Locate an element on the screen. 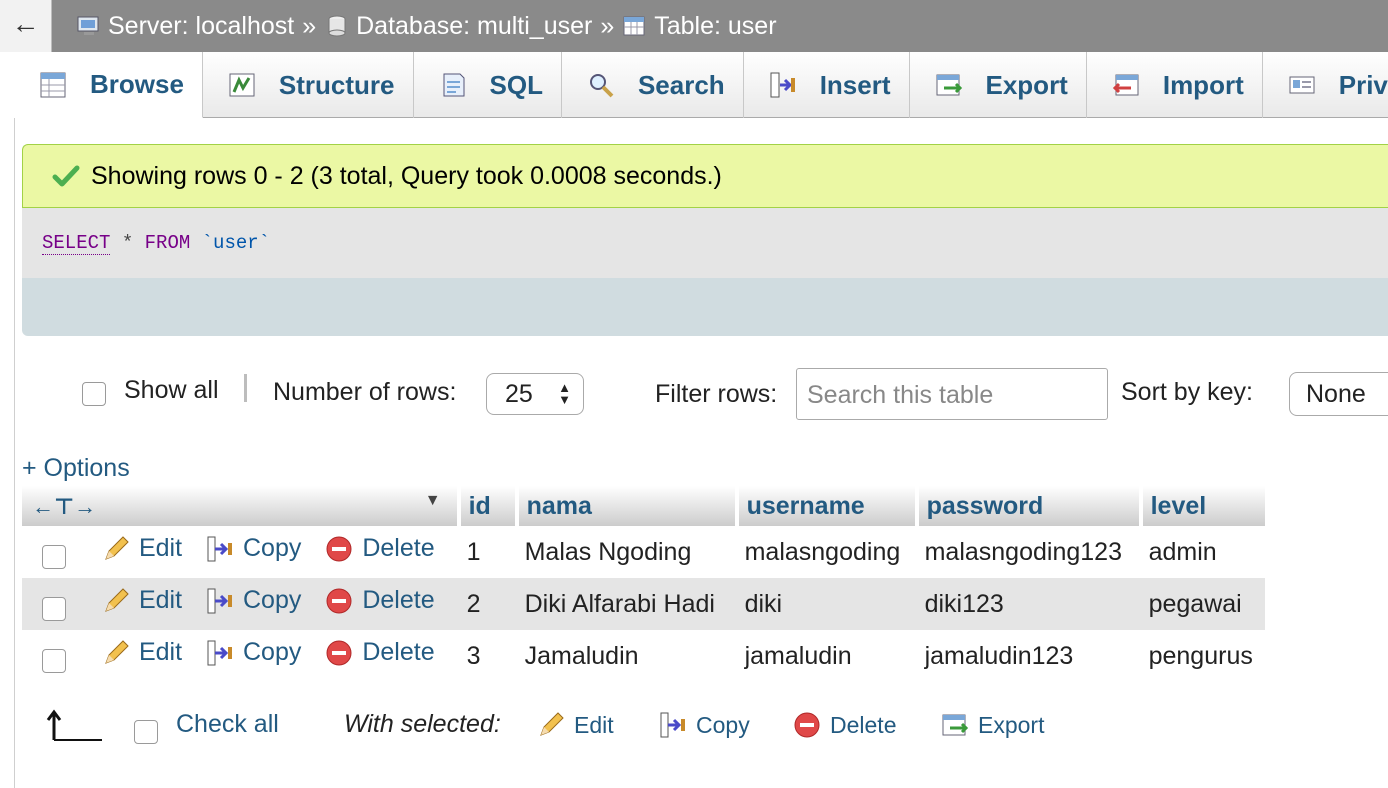 The width and height of the screenshot is (1388, 788). edit-label: Edit is located at coordinates (160, 600).